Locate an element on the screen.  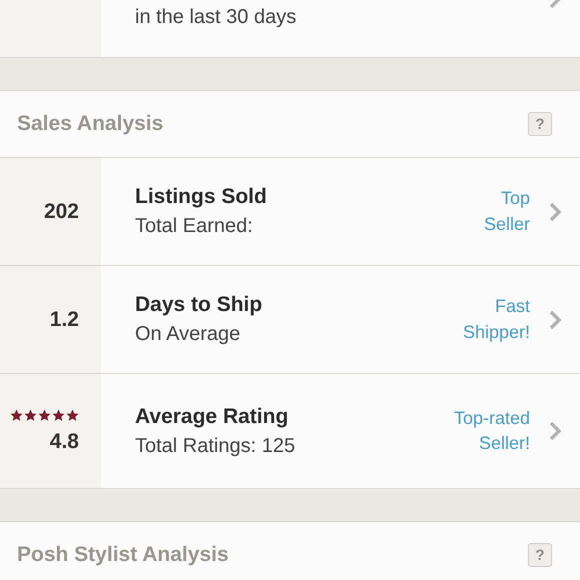
badge-link: Top Seller is located at coordinates (507, 211).